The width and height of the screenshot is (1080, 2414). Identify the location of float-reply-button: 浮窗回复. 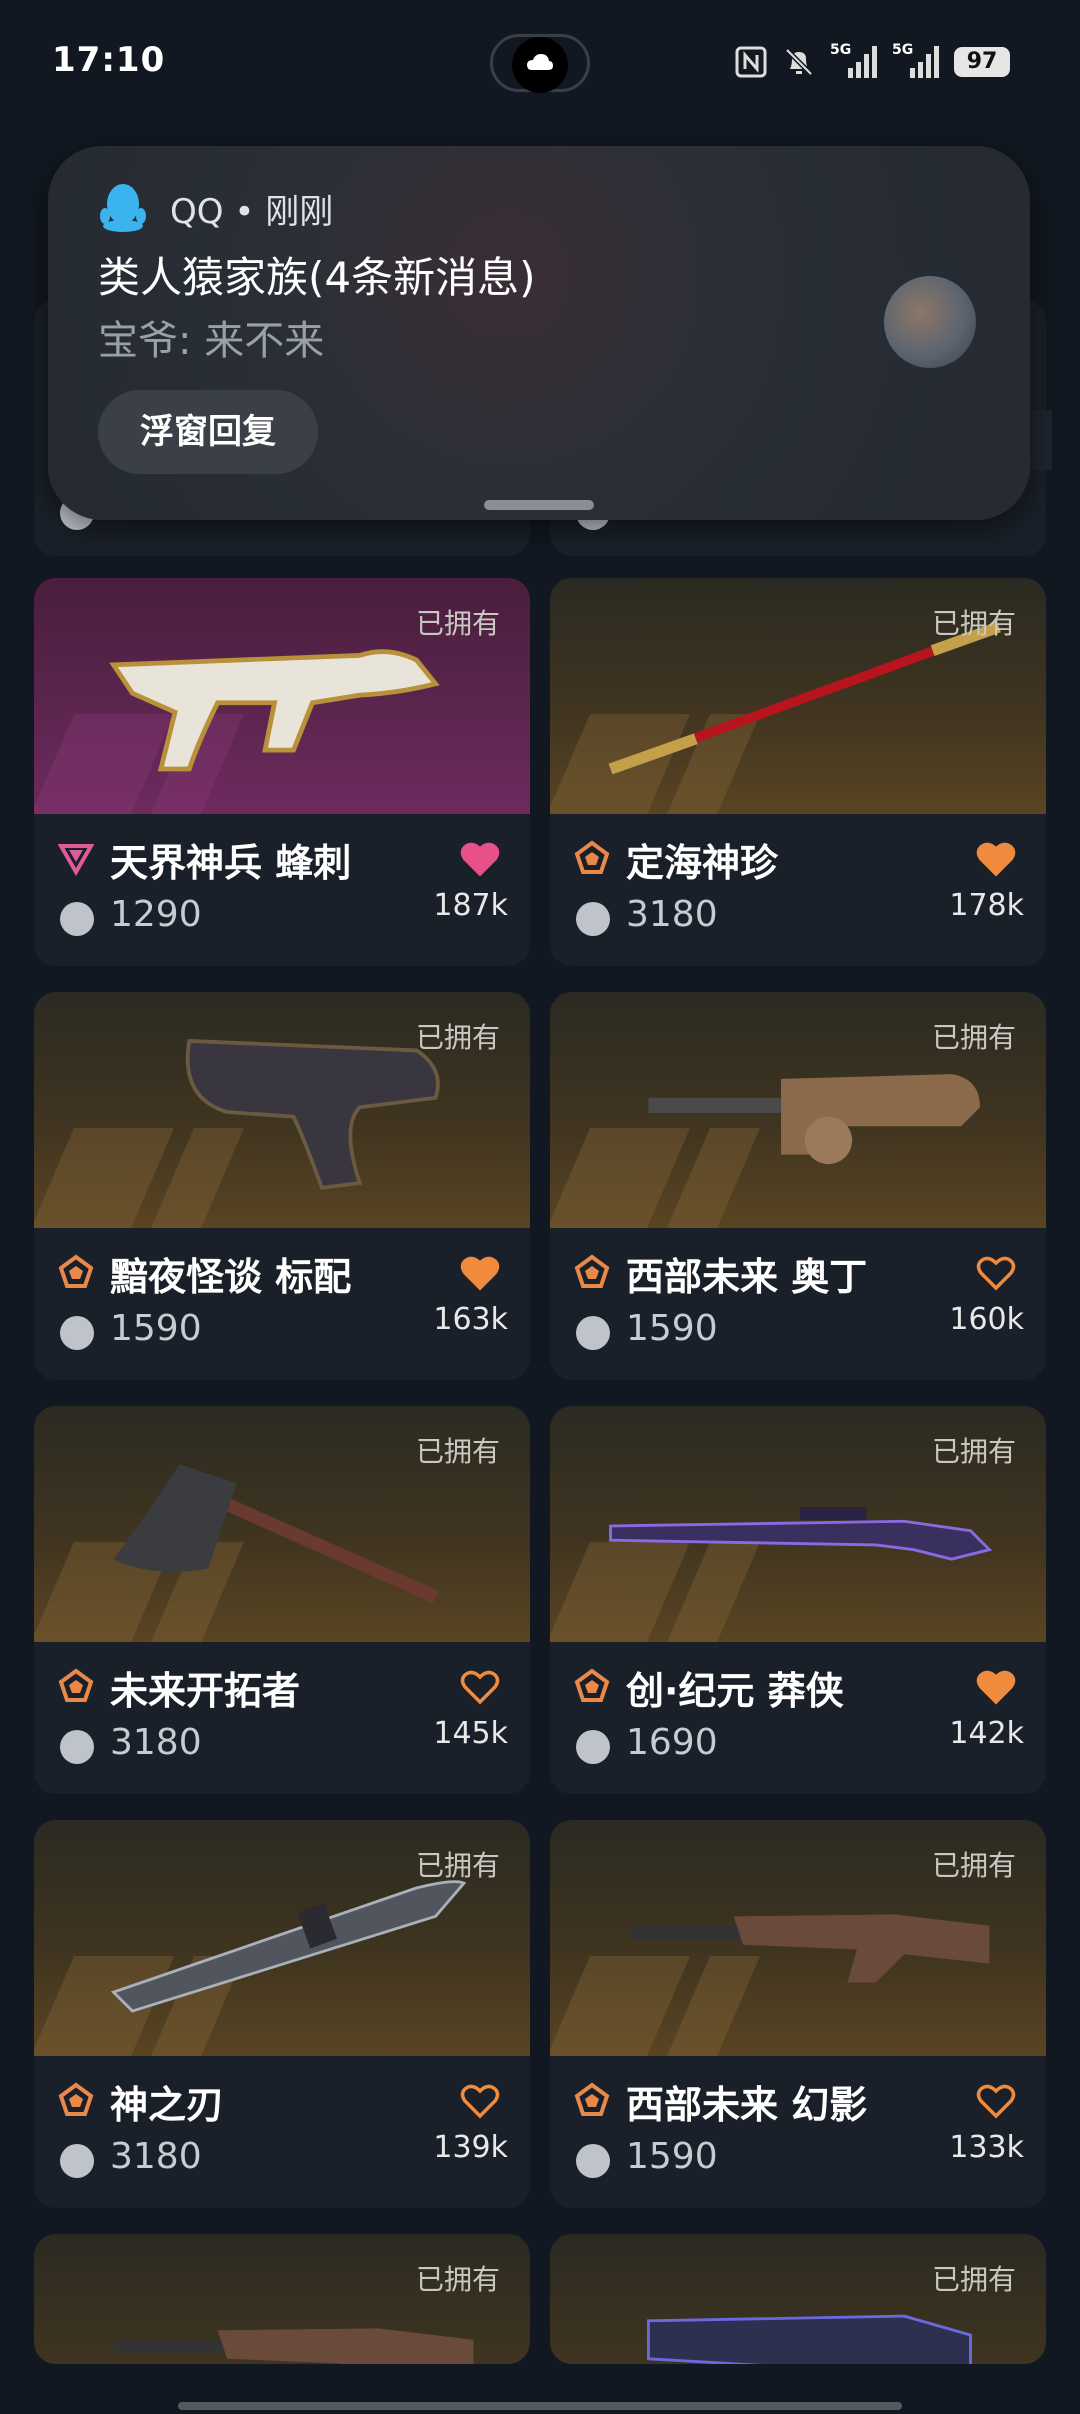
(208, 432).